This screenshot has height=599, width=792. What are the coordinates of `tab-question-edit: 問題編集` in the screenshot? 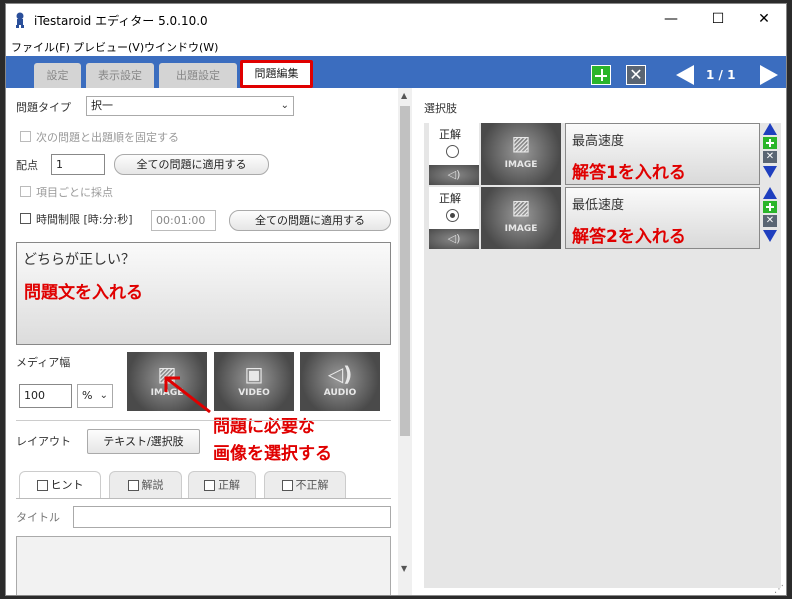 It's located at (276, 74).